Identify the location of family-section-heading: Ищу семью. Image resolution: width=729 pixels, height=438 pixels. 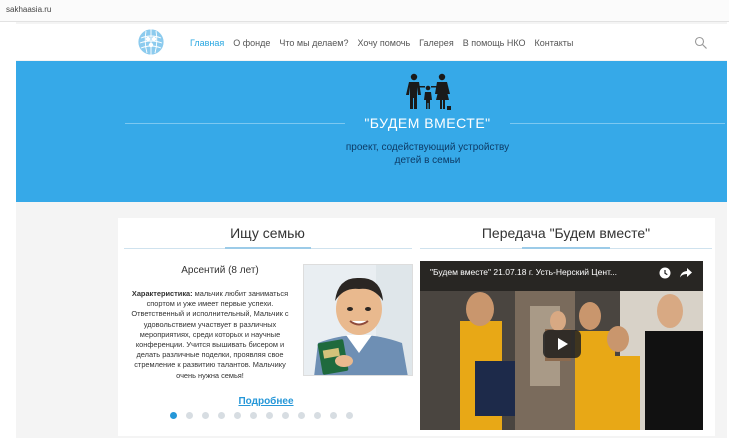
(267, 233).